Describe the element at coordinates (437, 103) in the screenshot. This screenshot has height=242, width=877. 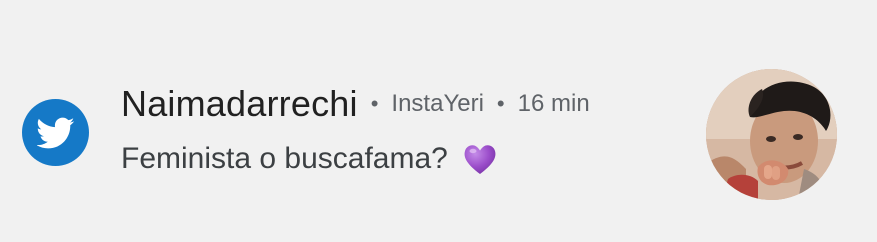
I see `account-name: InstaYeri` at that location.